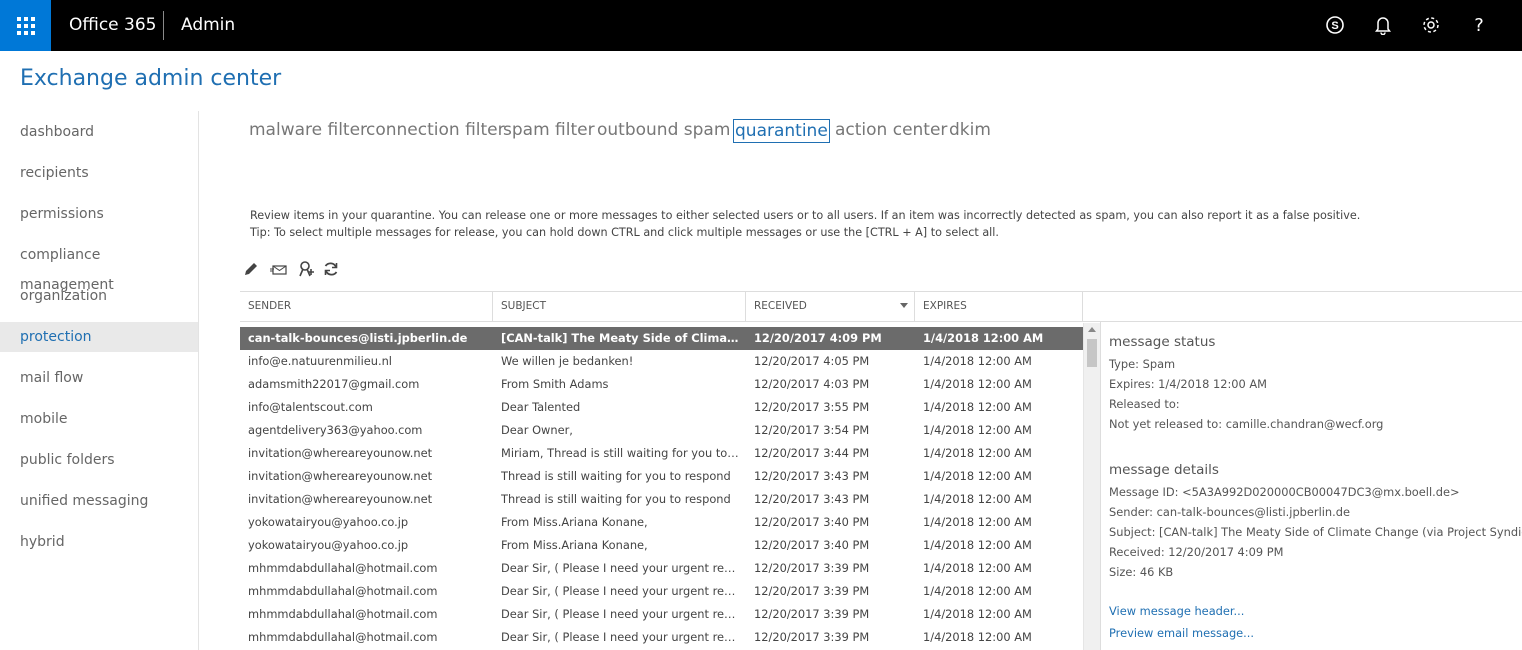  What do you see at coordinates (163, 25) in the screenshot?
I see `divider` at bounding box center [163, 25].